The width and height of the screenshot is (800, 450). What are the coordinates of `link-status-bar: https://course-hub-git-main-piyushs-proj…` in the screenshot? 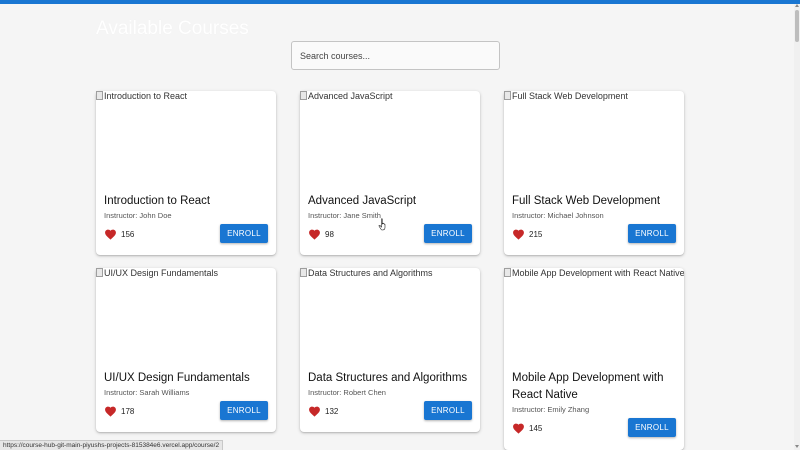 It's located at (112, 445).